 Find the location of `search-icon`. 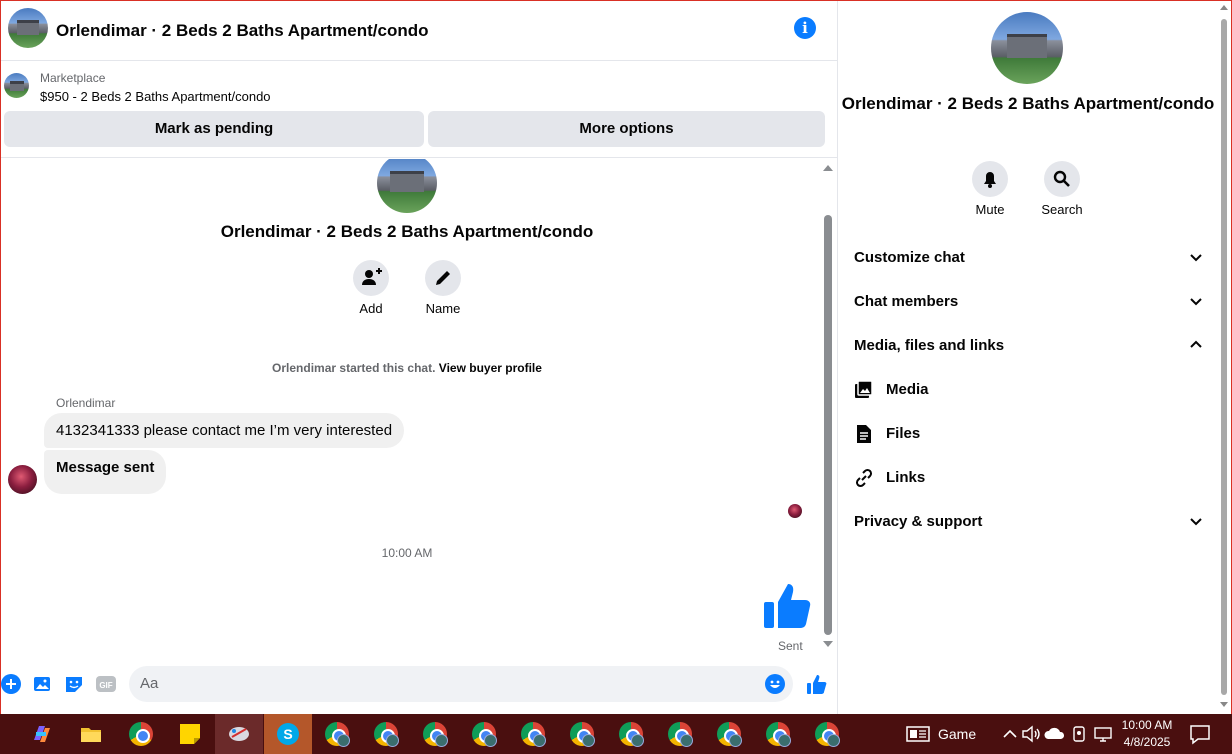

search-icon is located at coordinates (1061, 178).